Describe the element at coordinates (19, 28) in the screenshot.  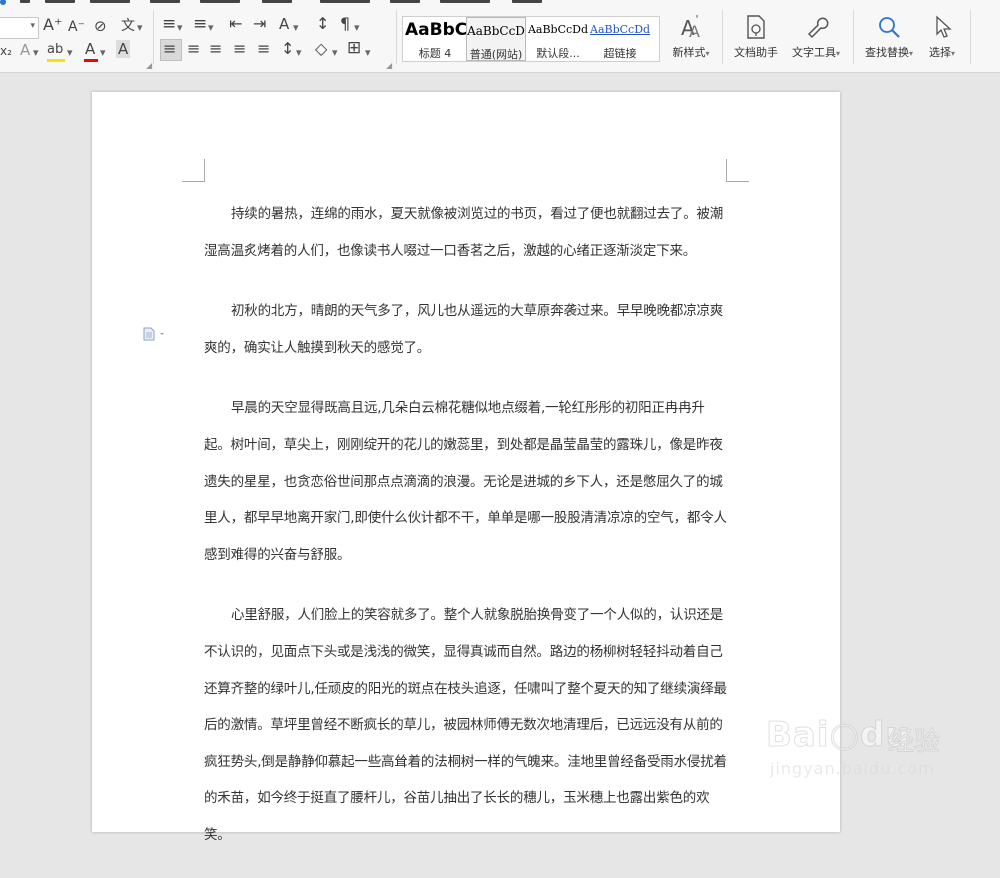
I see `font-size-select: ▾` at that location.